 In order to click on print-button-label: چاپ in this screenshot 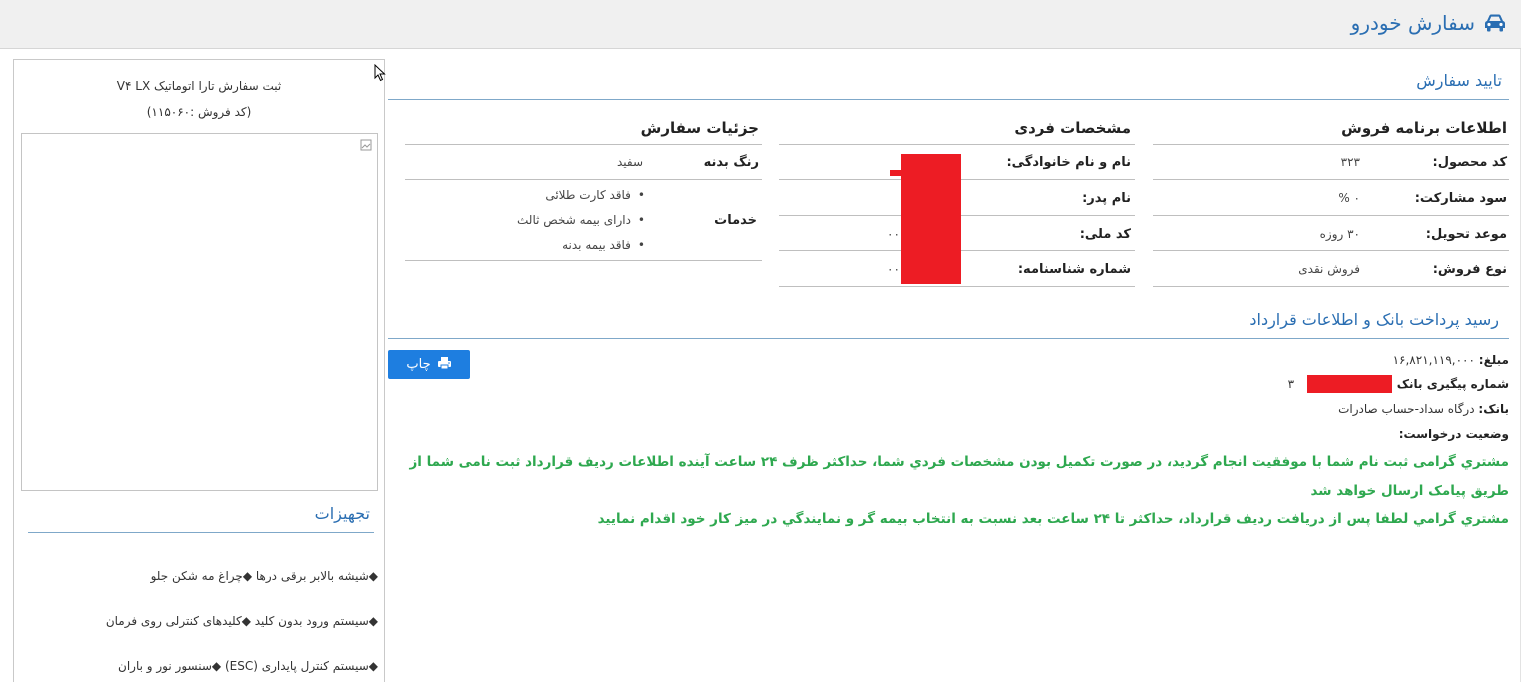, I will do `click(418, 364)`.